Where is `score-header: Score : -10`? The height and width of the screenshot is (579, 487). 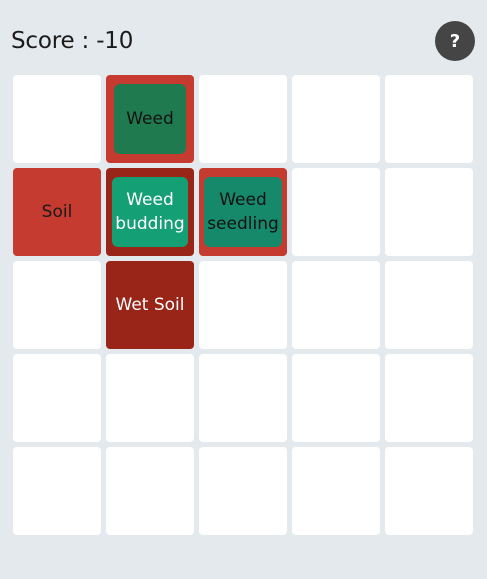
score-header: Score : -10 is located at coordinates (72, 41).